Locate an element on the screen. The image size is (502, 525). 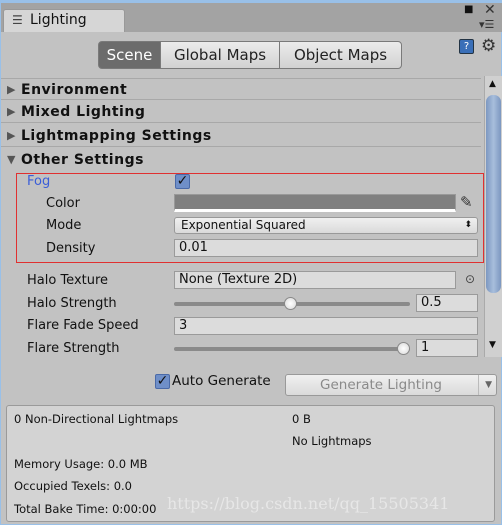
section-label: Lightmapping Settings is located at coordinates (116, 136).